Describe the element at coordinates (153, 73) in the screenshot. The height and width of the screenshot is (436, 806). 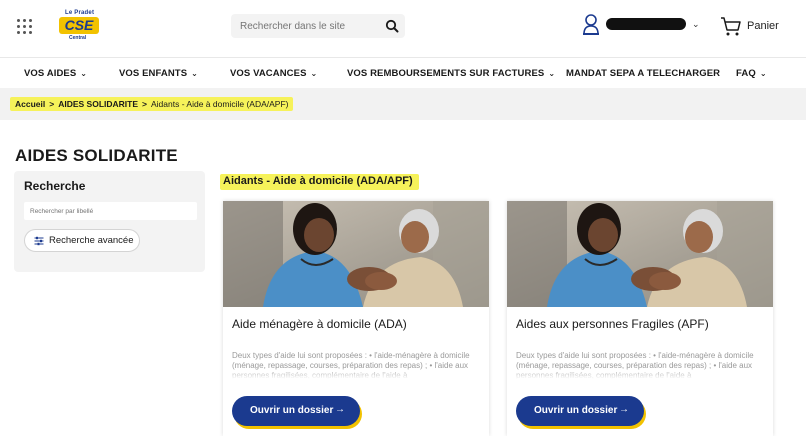
I see `nav-item-label: VOS ENFANTS` at that location.